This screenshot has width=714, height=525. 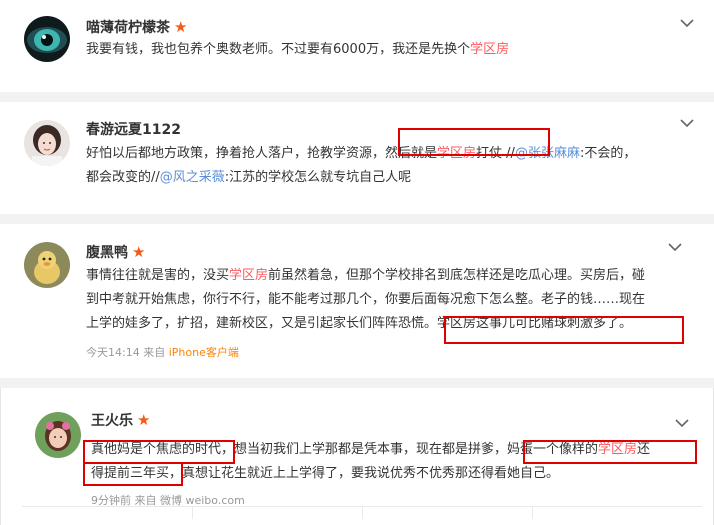 I want to click on username: 腹黑鸭 ★, so click(x=115, y=252).